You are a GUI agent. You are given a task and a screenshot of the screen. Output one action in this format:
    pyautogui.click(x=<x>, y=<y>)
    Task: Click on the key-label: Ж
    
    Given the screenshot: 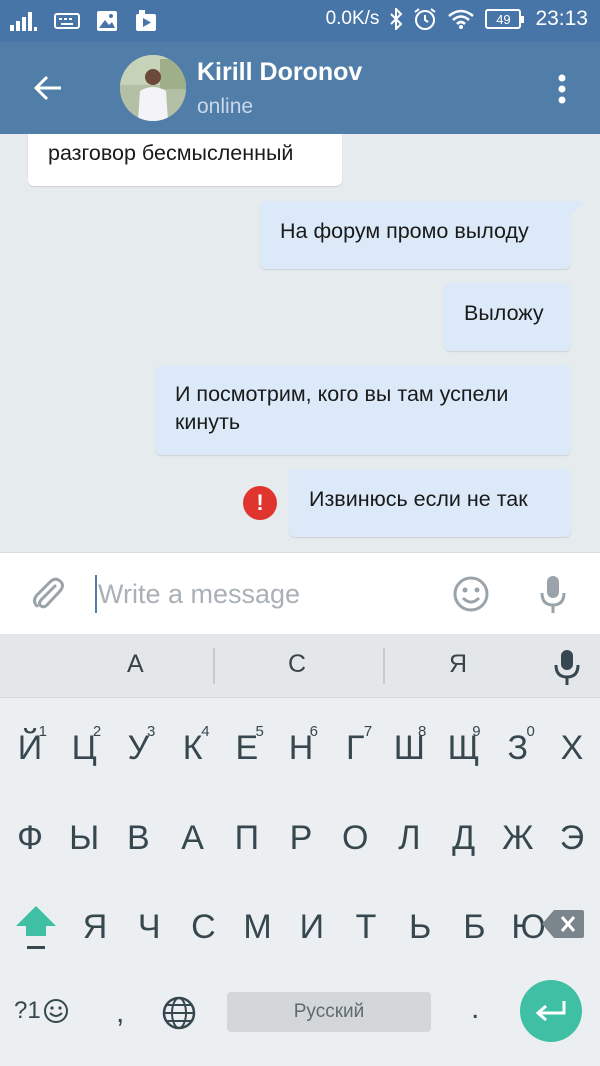 What is the action you would take?
    pyautogui.click(x=518, y=837)
    